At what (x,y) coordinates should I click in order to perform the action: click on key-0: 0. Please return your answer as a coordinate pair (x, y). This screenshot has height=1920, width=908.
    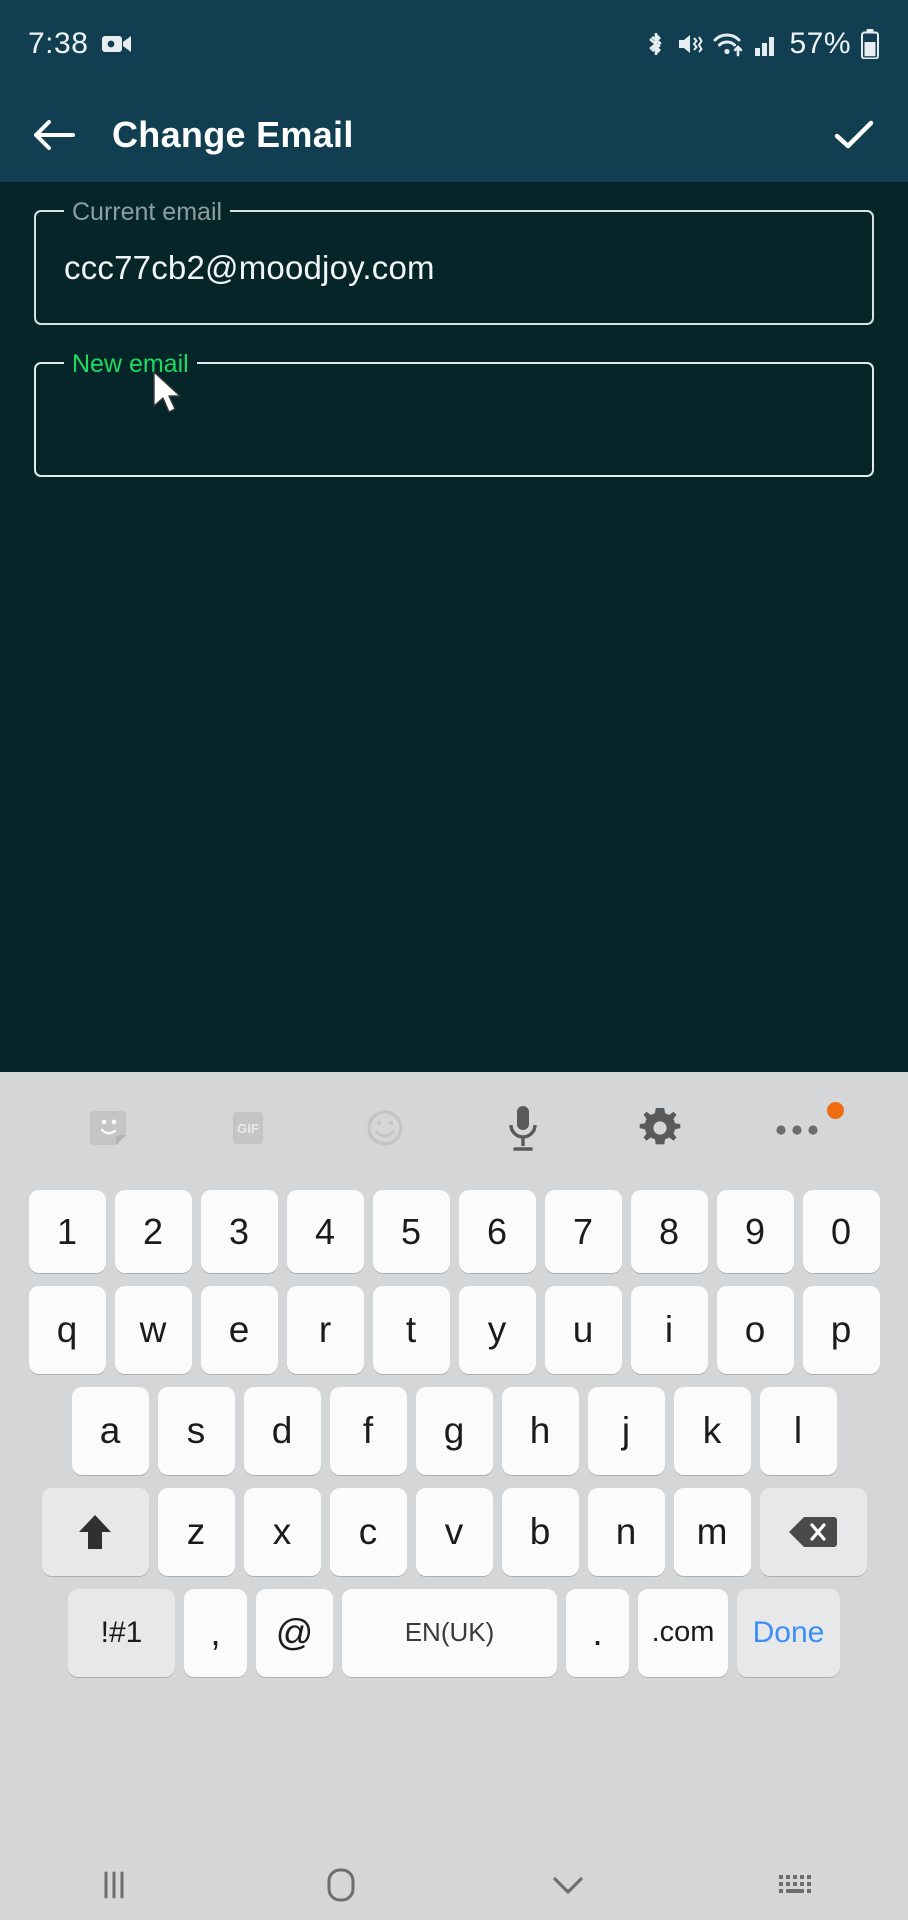
    Looking at the image, I should click on (841, 1231).